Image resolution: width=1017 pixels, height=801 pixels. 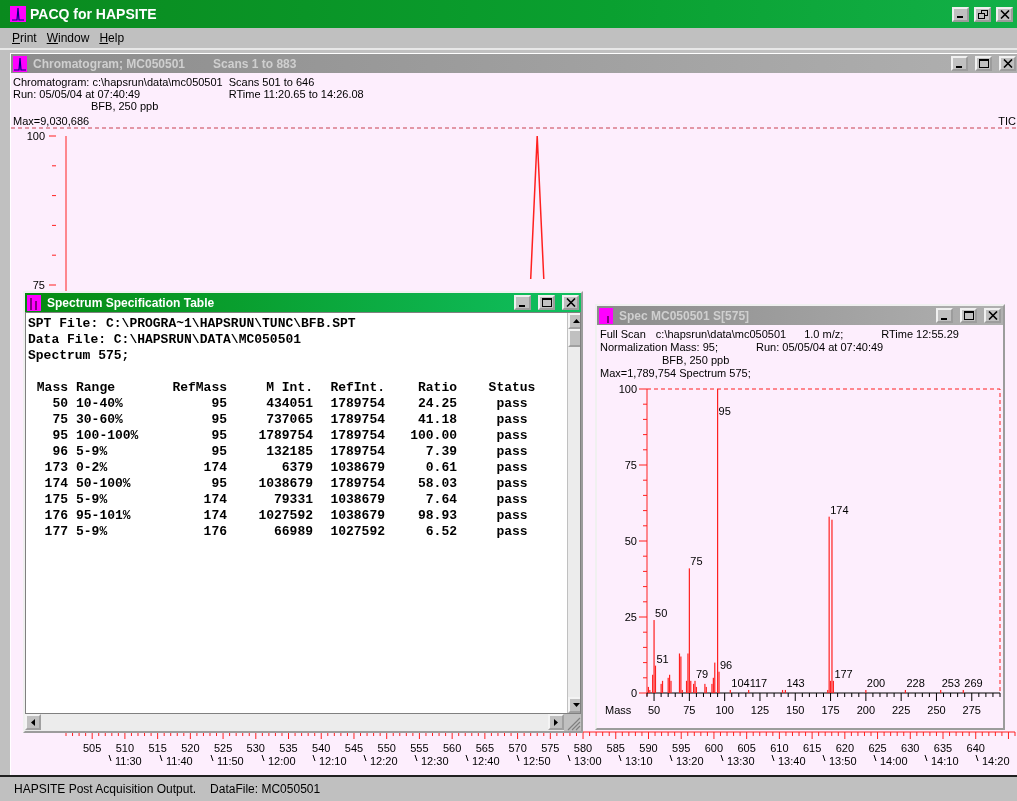 What do you see at coordinates (910, 748) in the screenshot?
I see `tick-label: 630` at bounding box center [910, 748].